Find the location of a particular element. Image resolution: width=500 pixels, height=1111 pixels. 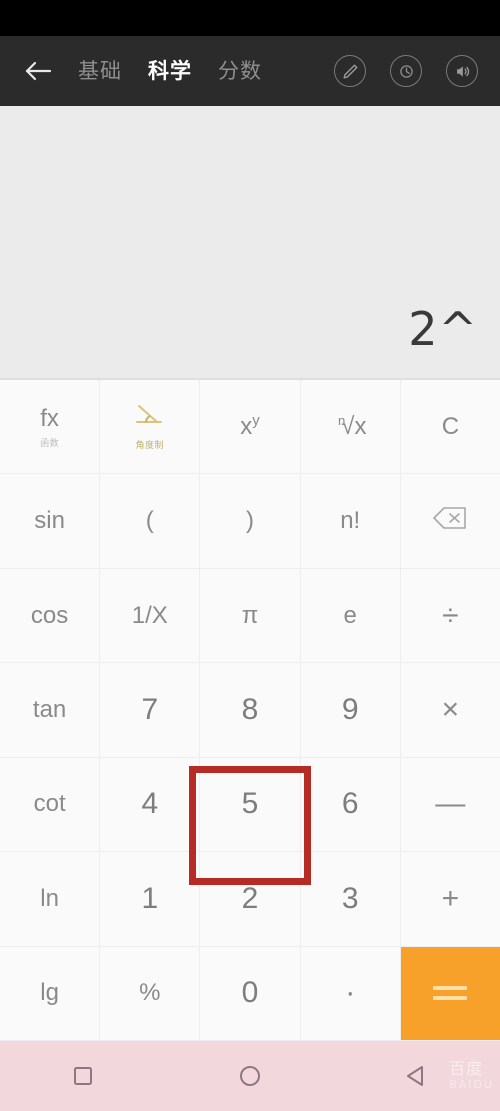

nav-recents-button is located at coordinates (83, 1076).